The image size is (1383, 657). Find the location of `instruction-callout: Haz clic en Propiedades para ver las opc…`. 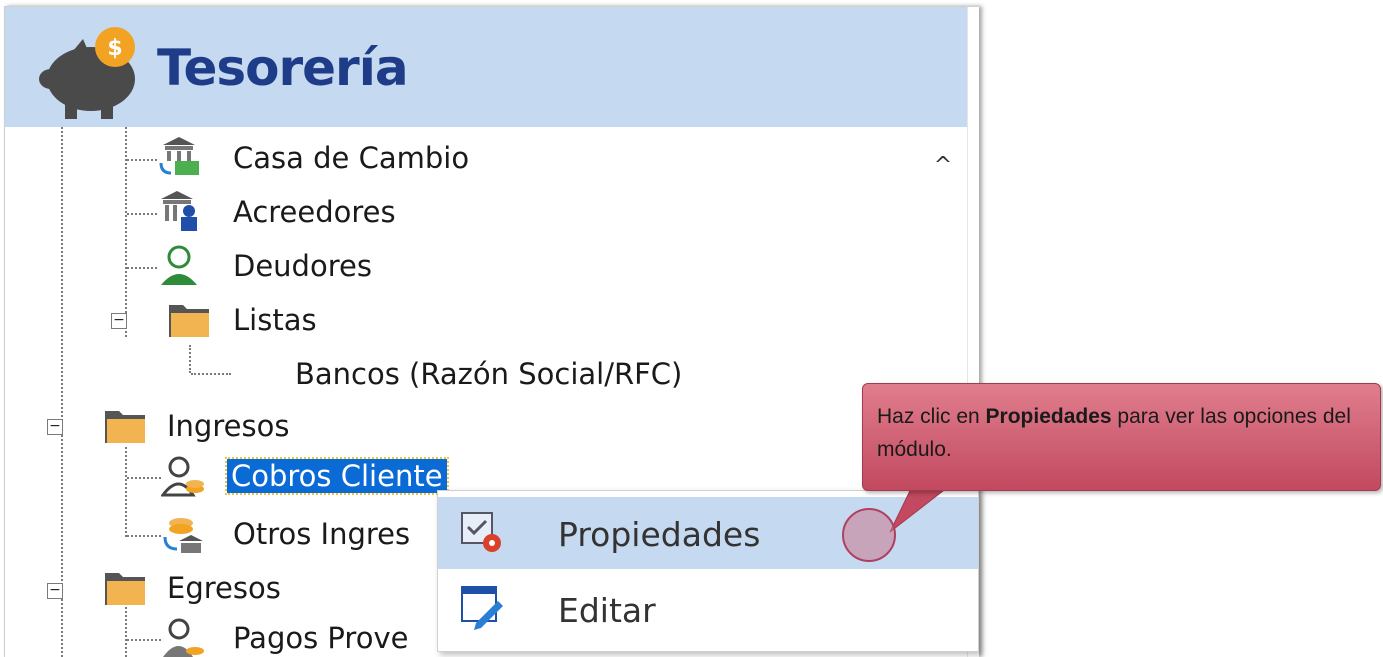

instruction-callout: Haz clic en Propiedades para ver las opc… is located at coordinates (1121, 437).